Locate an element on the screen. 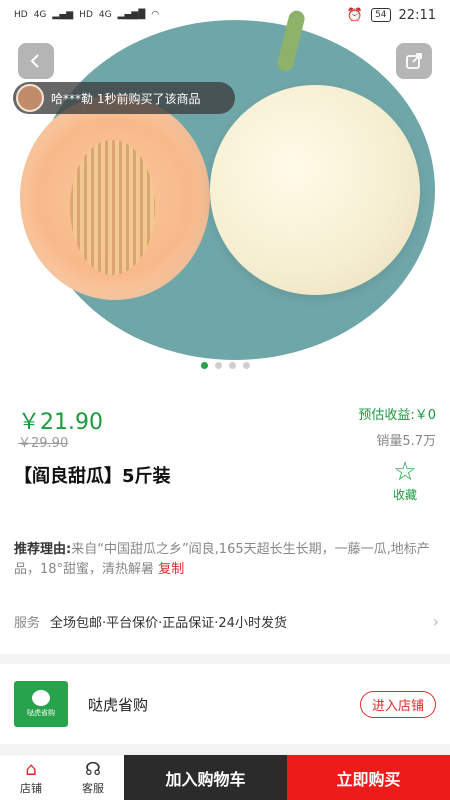 This screenshot has width=450, height=800. service-label: 服务 is located at coordinates (27, 623).